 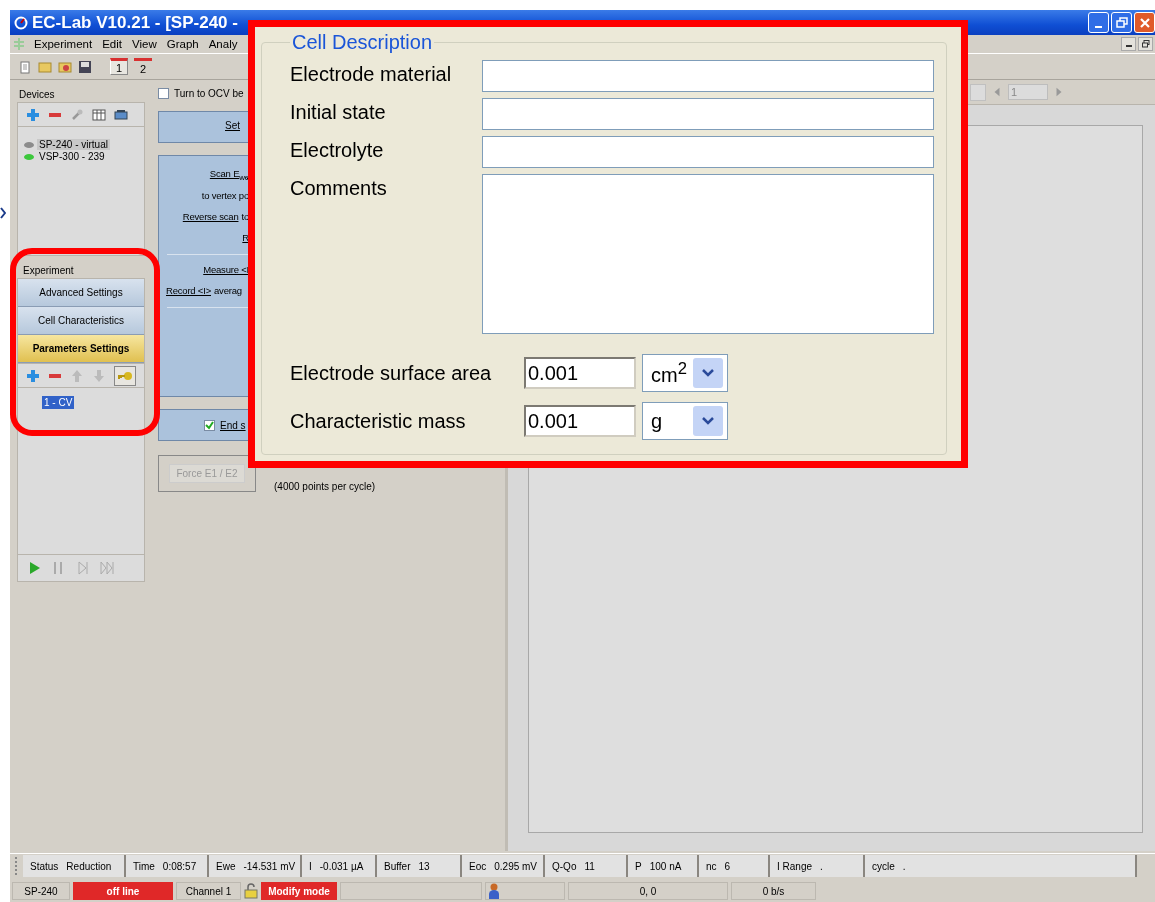 I want to click on minimize-button, so click(x=1128, y=44).